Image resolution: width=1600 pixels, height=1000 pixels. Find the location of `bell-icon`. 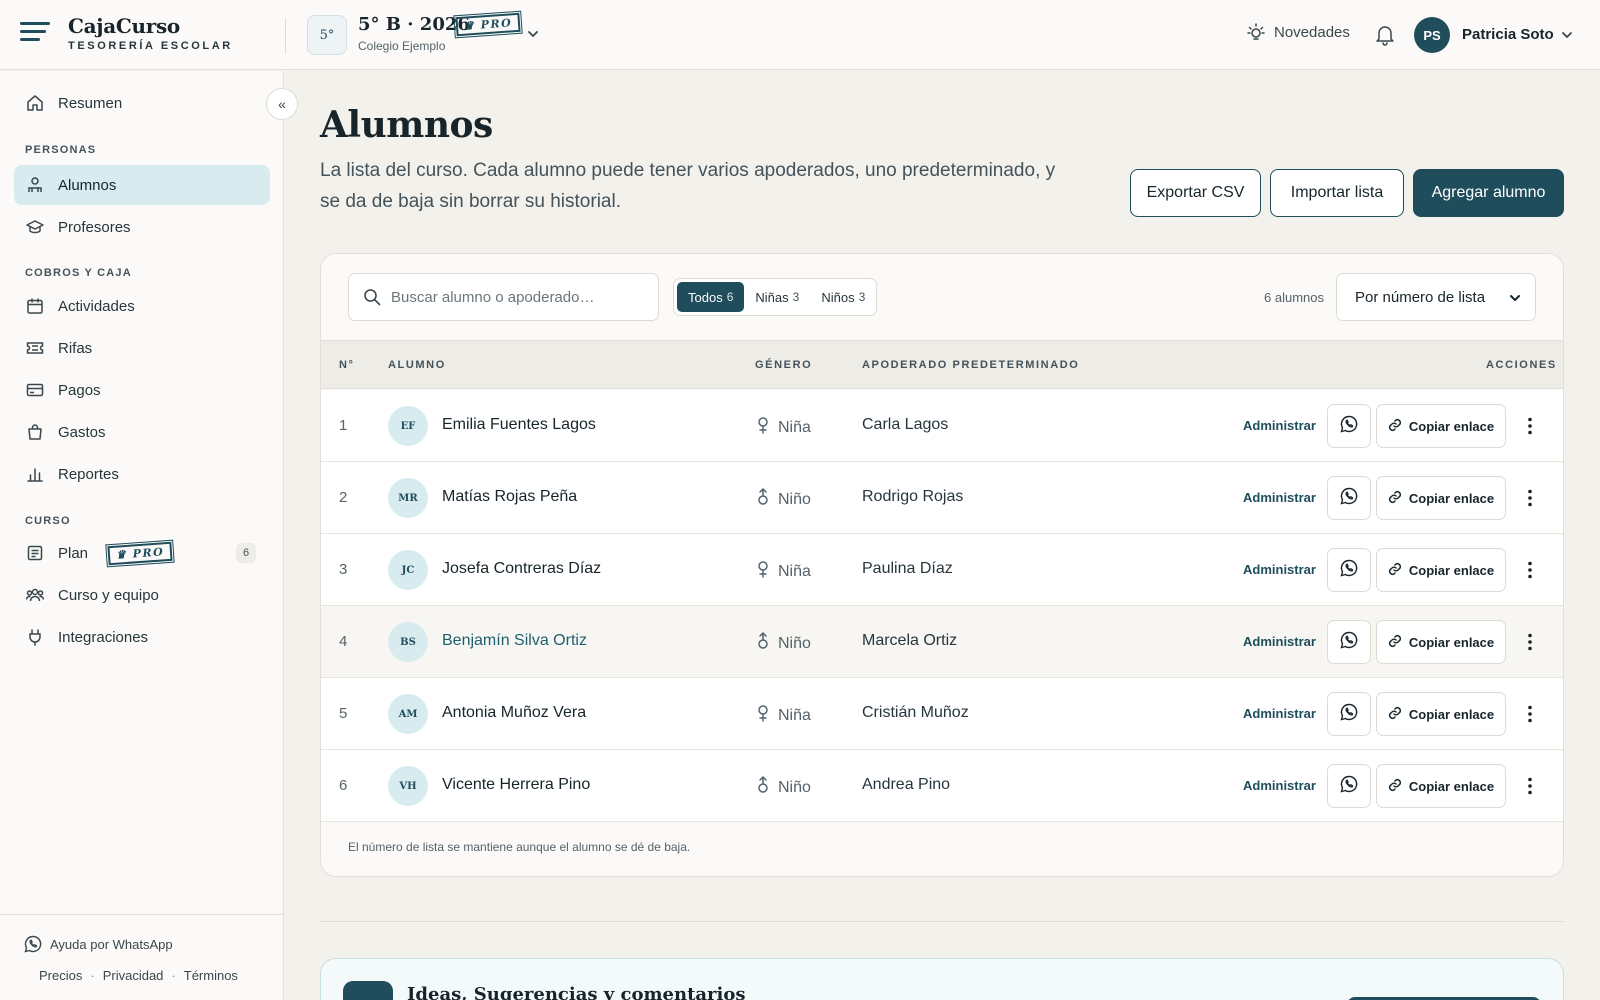

bell-icon is located at coordinates (1385, 35).